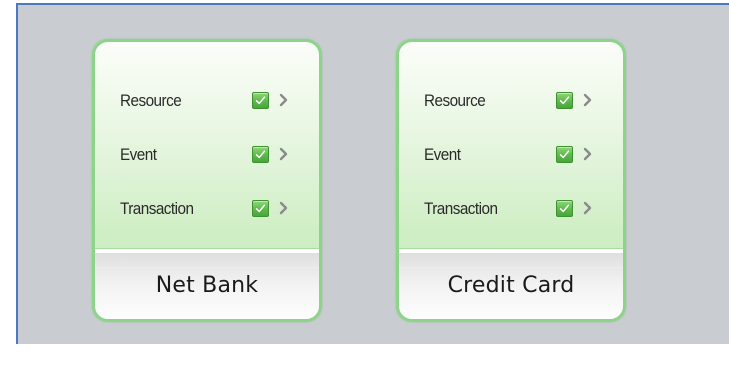 This screenshot has width=729, height=372. I want to click on card-footer-net-bank: Net Bank, so click(207, 286).